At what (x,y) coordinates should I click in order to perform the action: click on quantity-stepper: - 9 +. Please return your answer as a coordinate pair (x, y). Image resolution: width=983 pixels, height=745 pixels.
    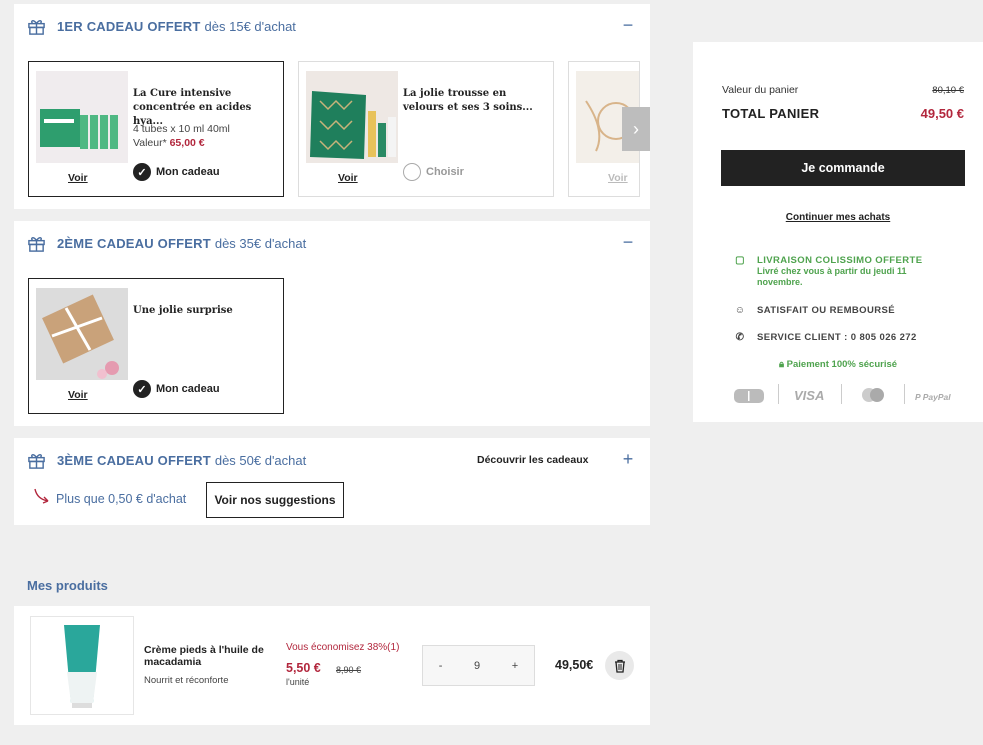
    Looking at the image, I should click on (478, 665).